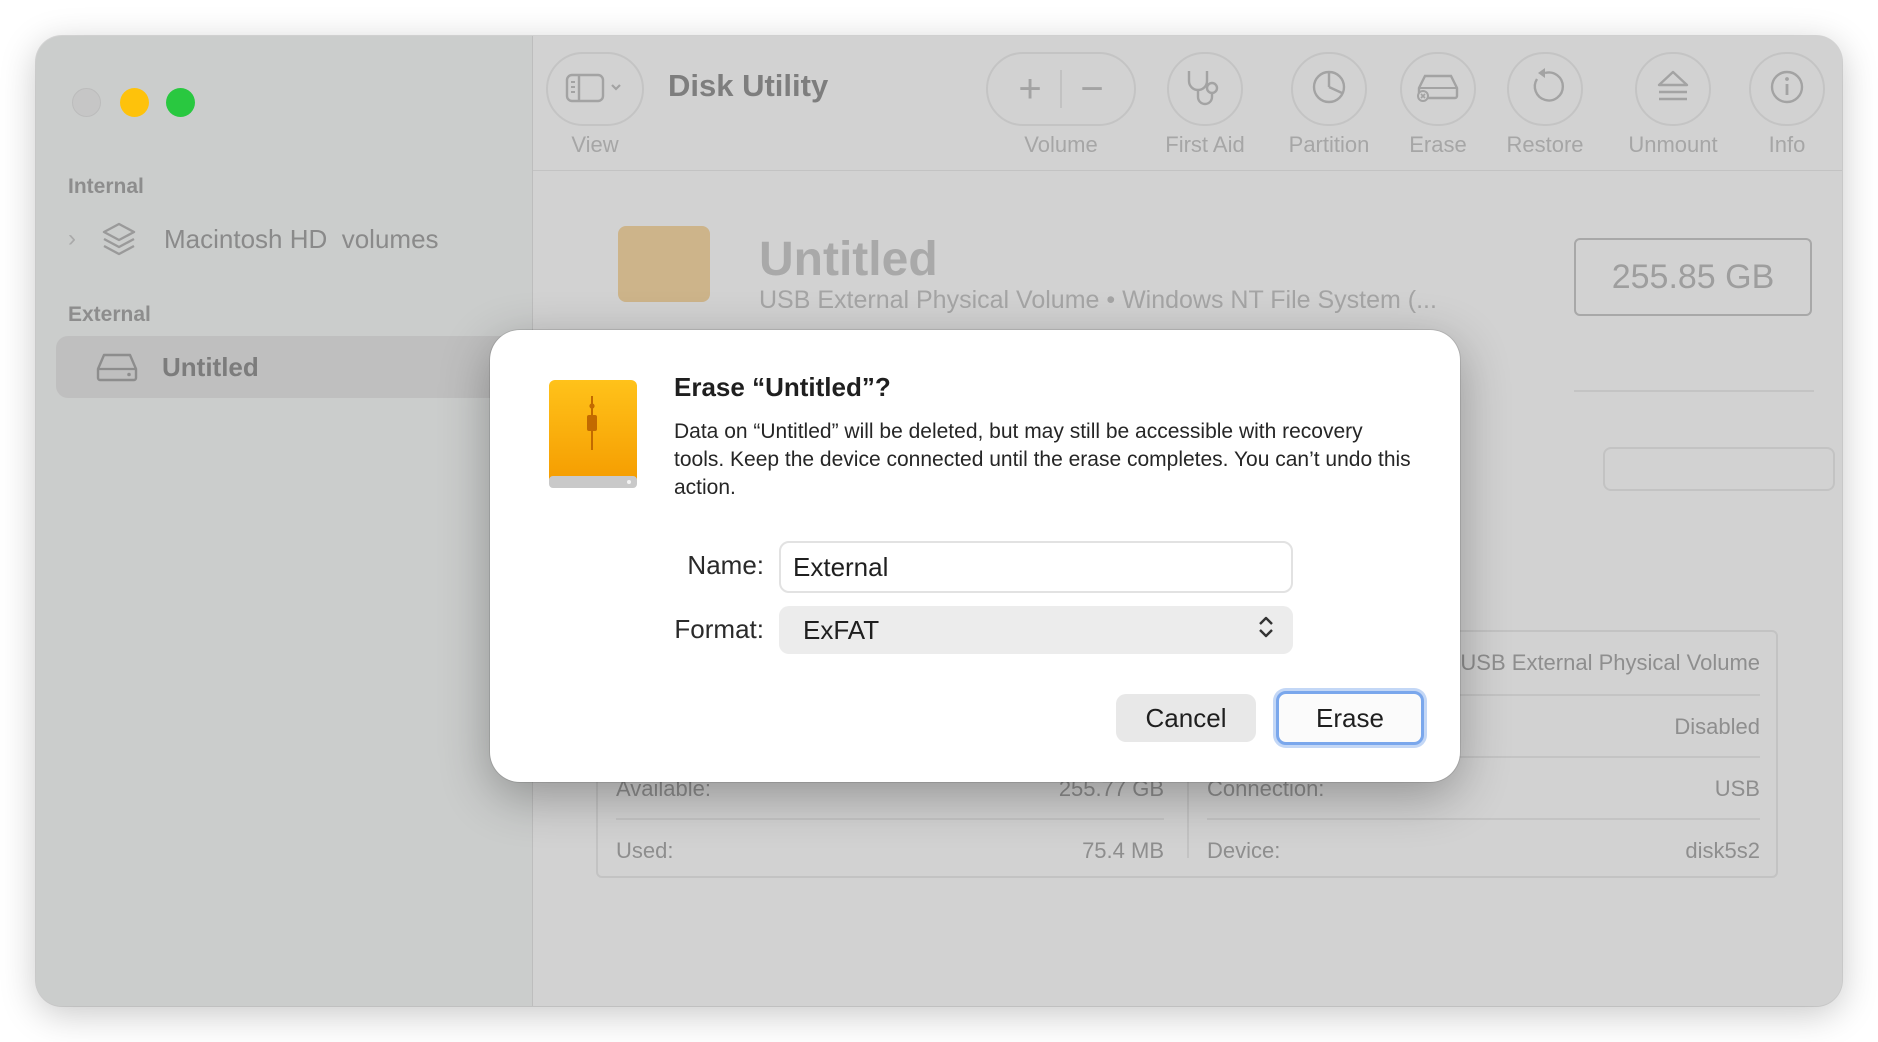  I want to click on erase-confirm-button: Erase, so click(1350, 718).